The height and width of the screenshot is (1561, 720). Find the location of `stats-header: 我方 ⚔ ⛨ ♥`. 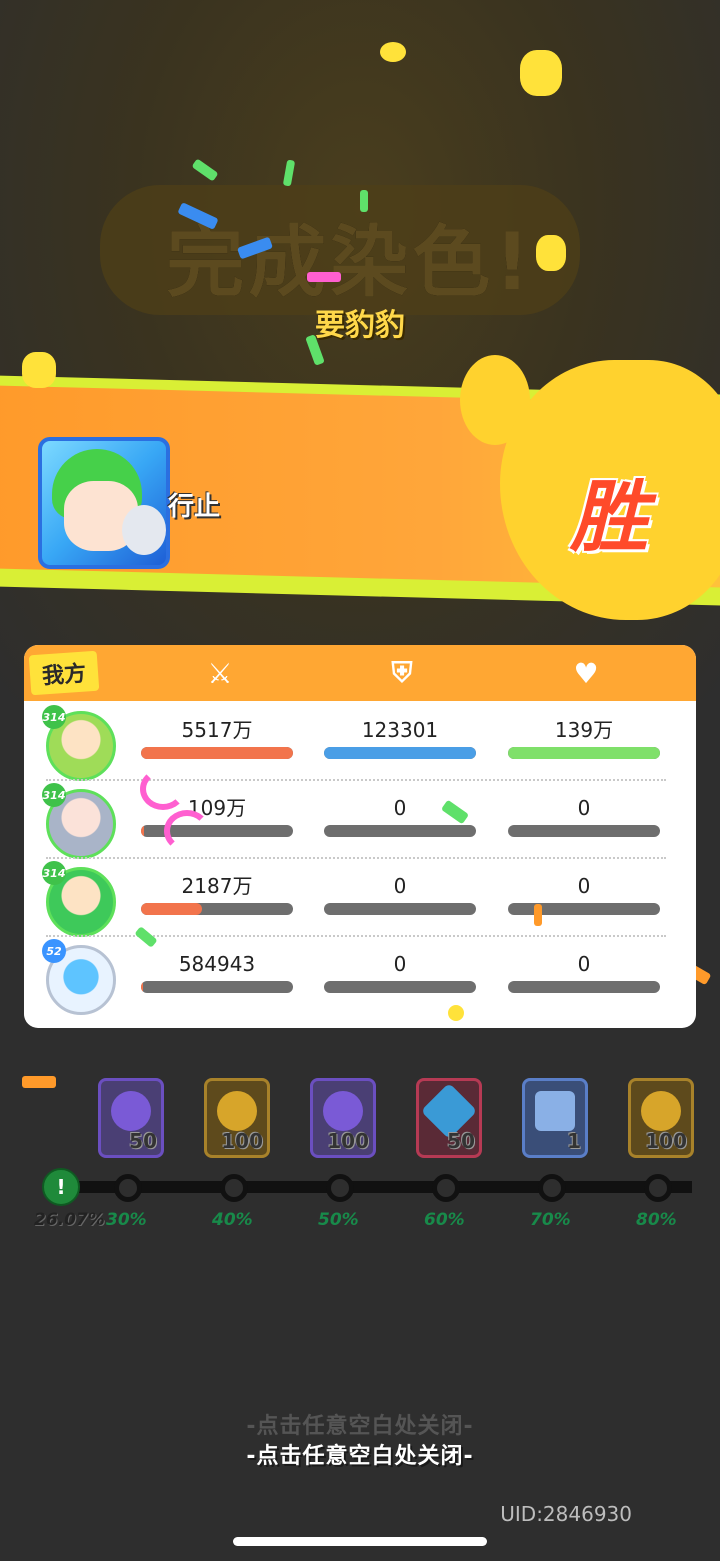

stats-header: 我方 ⚔ ⛨ ♥ is located at coordinates (360, 673).